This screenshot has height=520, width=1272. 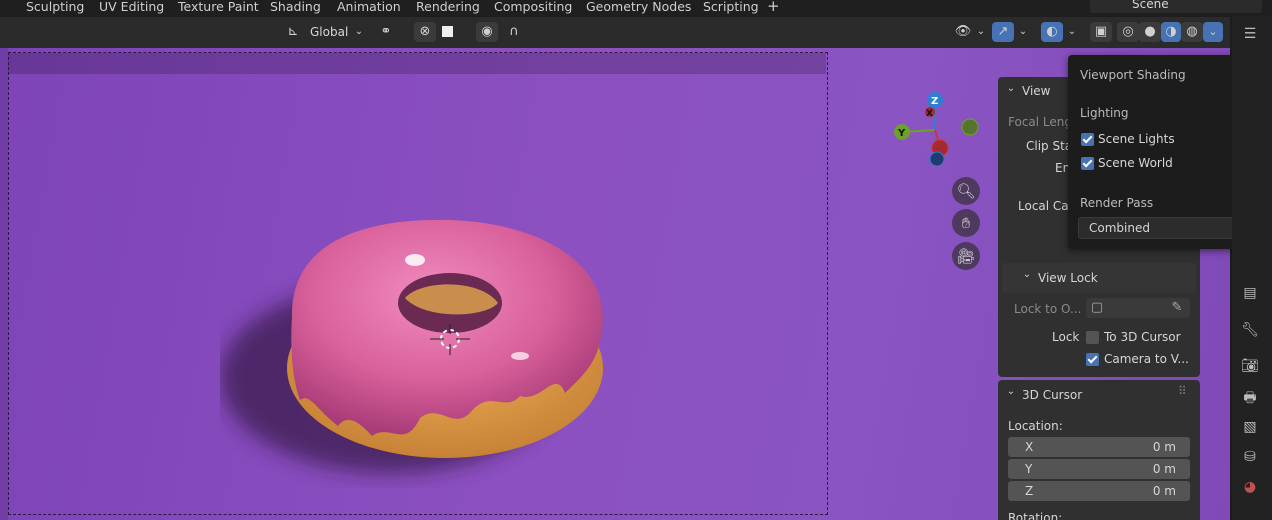 I want to click on lighting-label: Lighting, so click(x=1104, y=113).